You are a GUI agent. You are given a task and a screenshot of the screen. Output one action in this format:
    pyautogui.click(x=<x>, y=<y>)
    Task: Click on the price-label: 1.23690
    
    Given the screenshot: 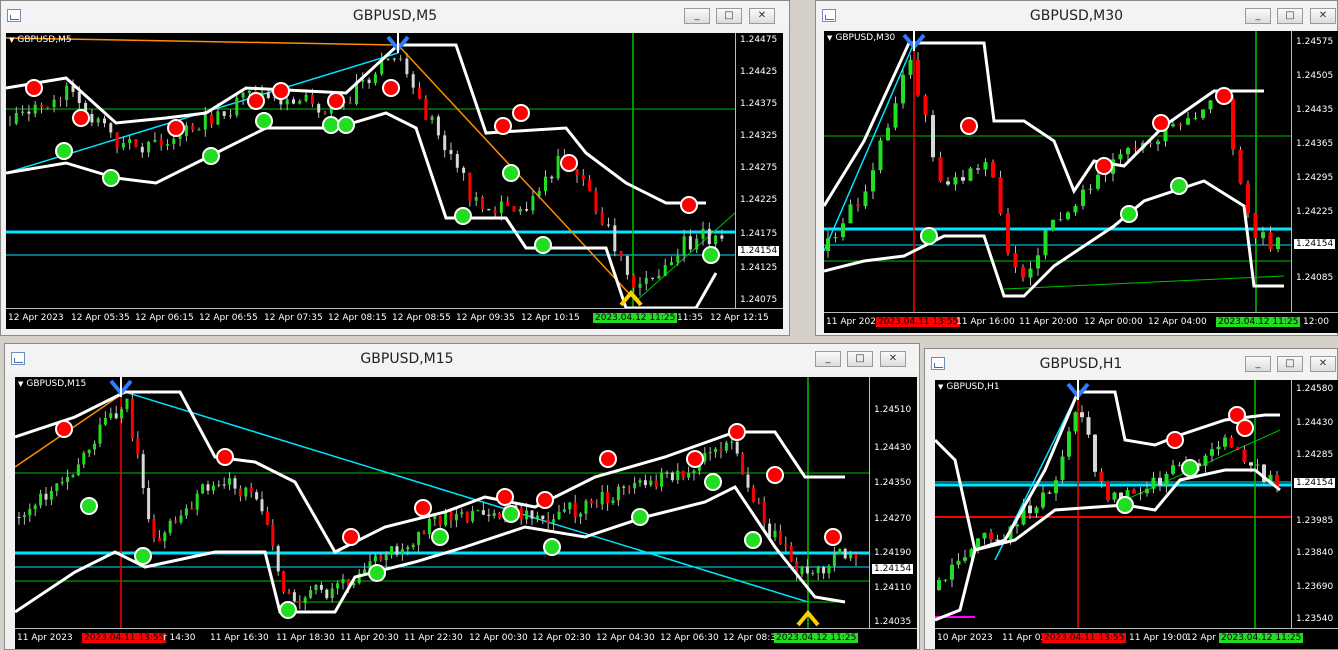 What is the action you would take?
    pyautogui.click(x=1315, y=587)
    